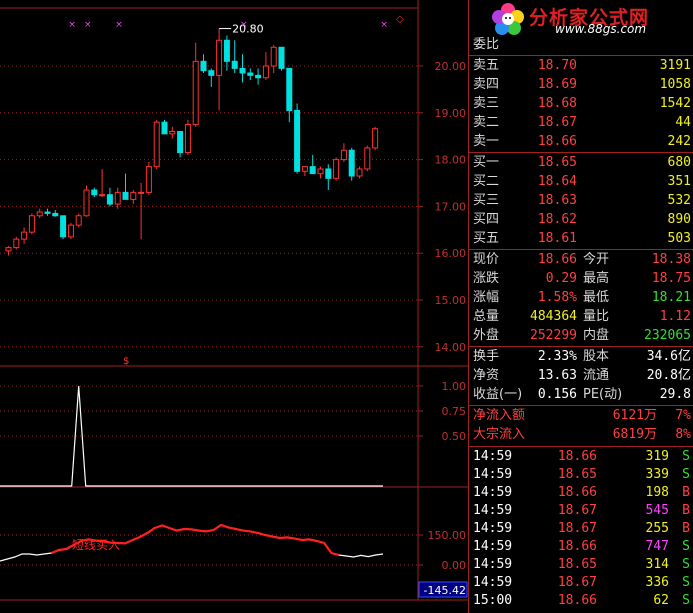 This screenshot has height=613, width=693. What do you see at coordinates (486, 316) in the screenshot?
I see `stat-label: 总量` at bounding box center [486, 316].